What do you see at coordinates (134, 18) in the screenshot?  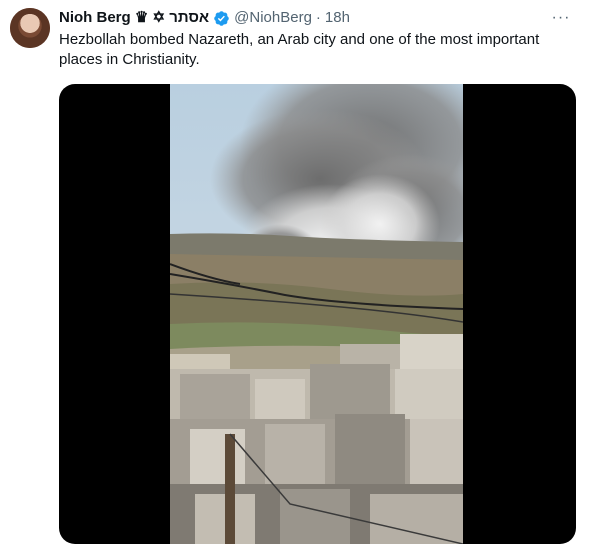 I see `display-name: Nioh Berg ♛ ✡ אסתר` at bounding box center [134, 18].